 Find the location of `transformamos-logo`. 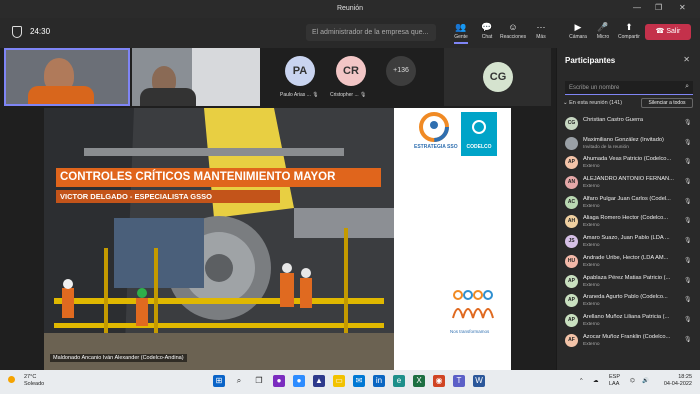

transformamos-logo is located at coordinates (474, 308).